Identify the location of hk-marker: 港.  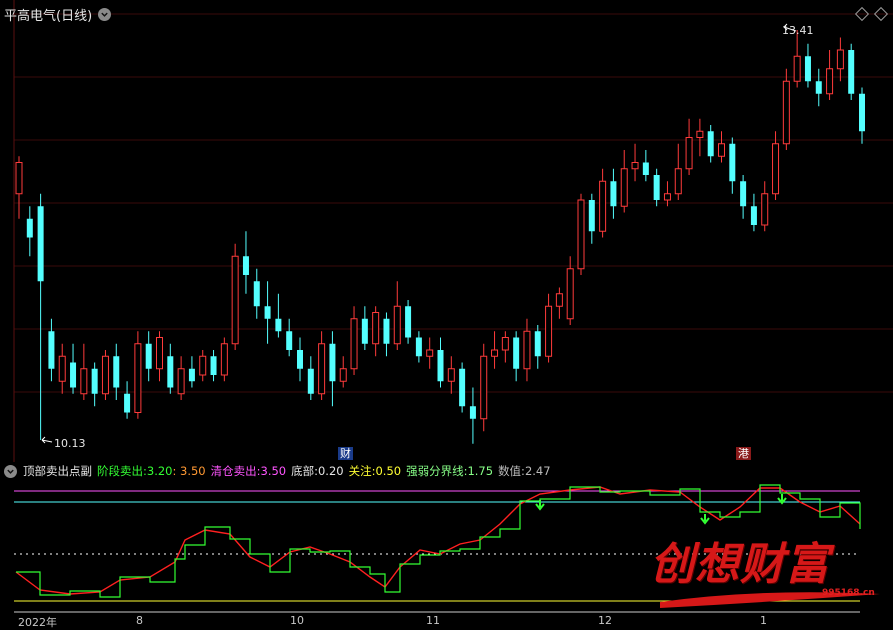
(743, 453).